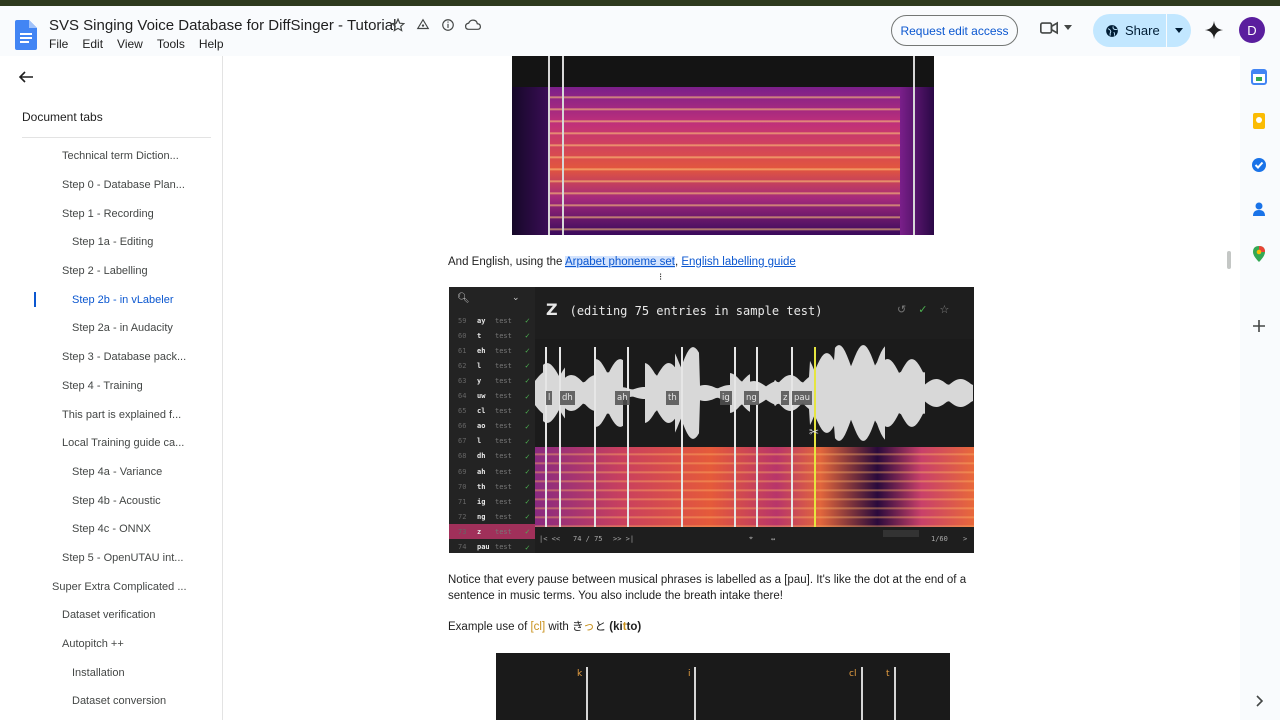  What do you see at coordinates (492, 471) in the screenshot?
I see `vlabeler-entry-row: 69 ah test ✓` at bounding box center [492, 471].